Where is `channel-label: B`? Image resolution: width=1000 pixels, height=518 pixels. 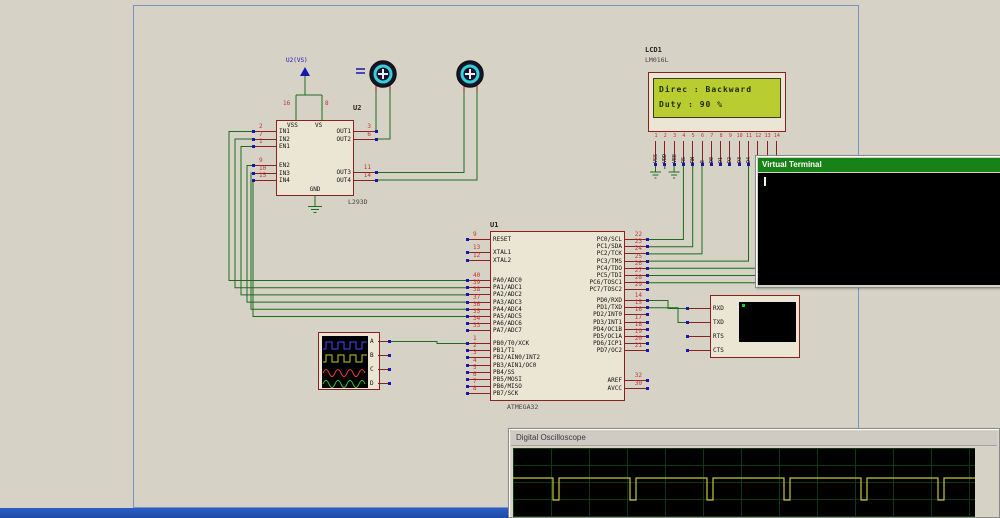 channel-label: B is located at coordinates (372, 355).